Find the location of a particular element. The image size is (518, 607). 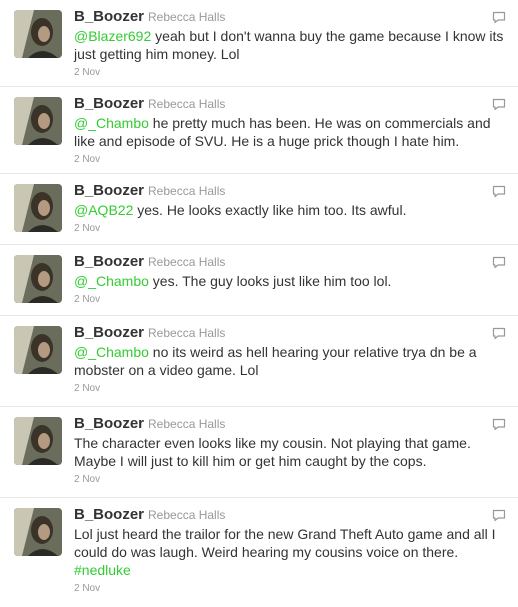

mention-link: @Blazer692 is located at coordinates (112, 36).